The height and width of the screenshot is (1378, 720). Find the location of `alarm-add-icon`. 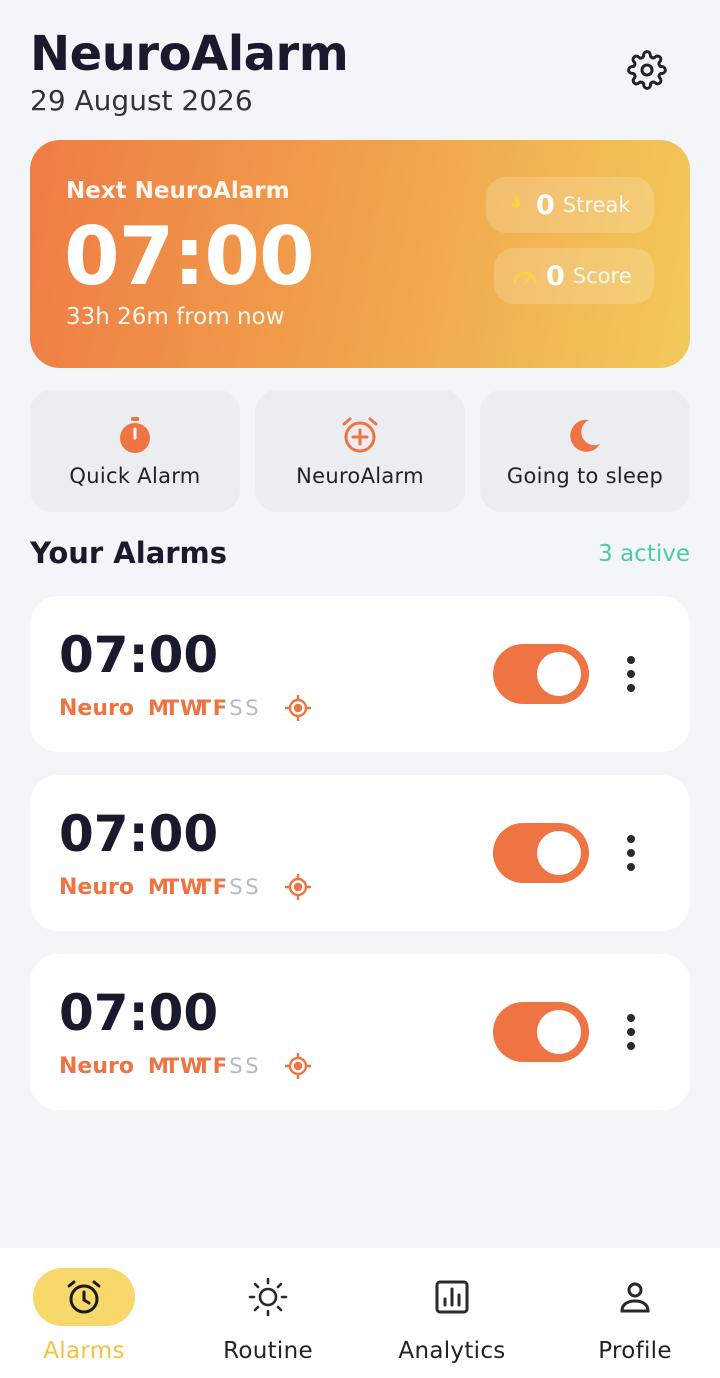

alarm-add-icon is located at coordinates (360, 435).